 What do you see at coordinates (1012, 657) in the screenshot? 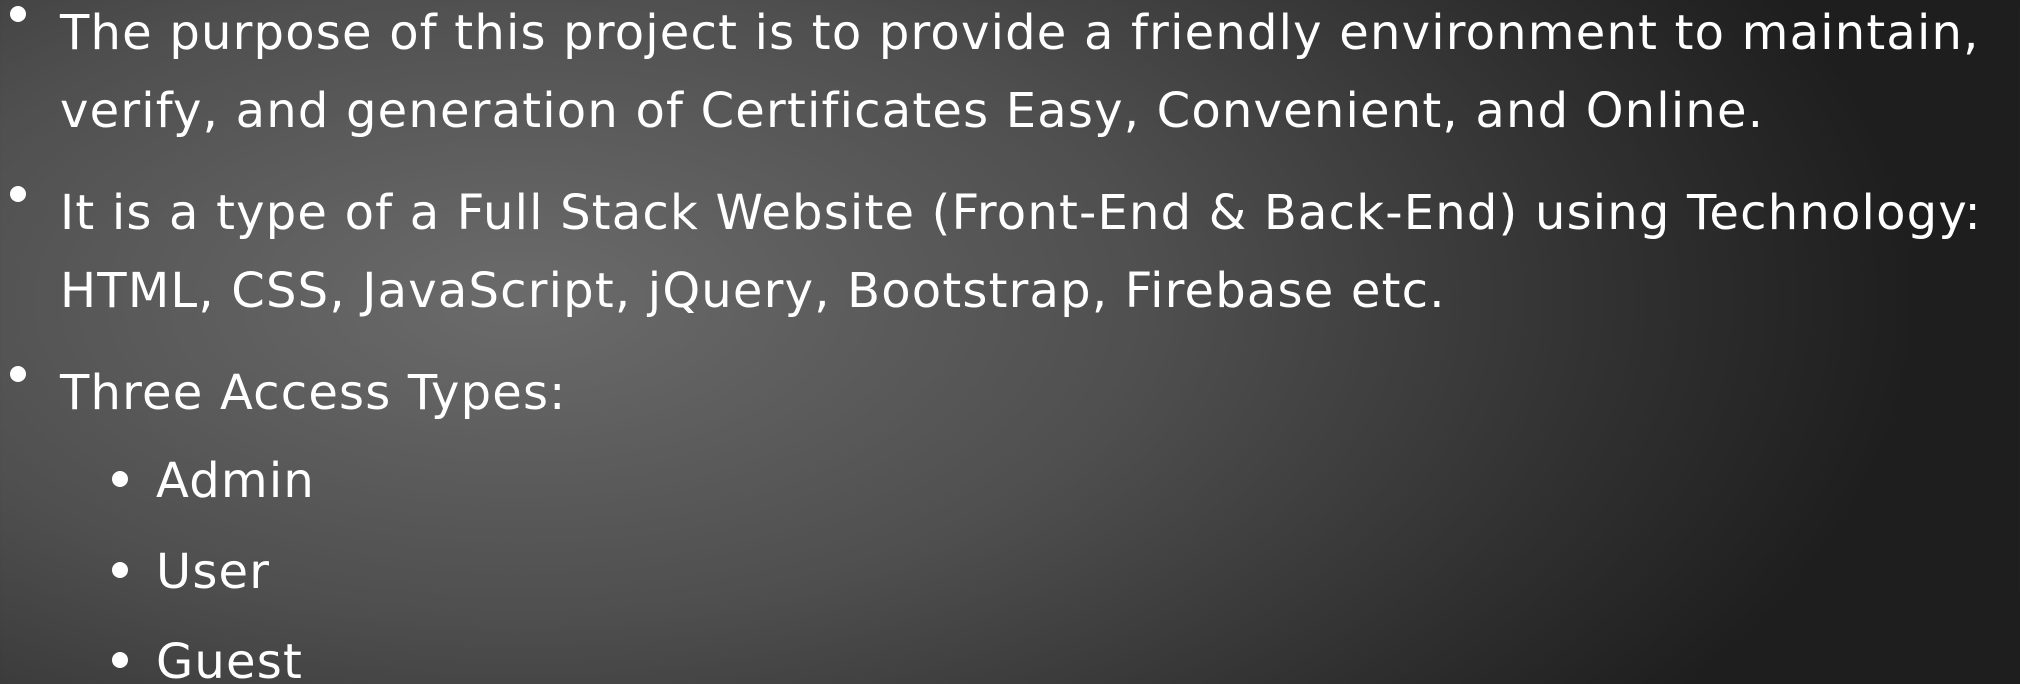
I see `sub-bullet-guest: Guest` at bounding box center [1012, 657].